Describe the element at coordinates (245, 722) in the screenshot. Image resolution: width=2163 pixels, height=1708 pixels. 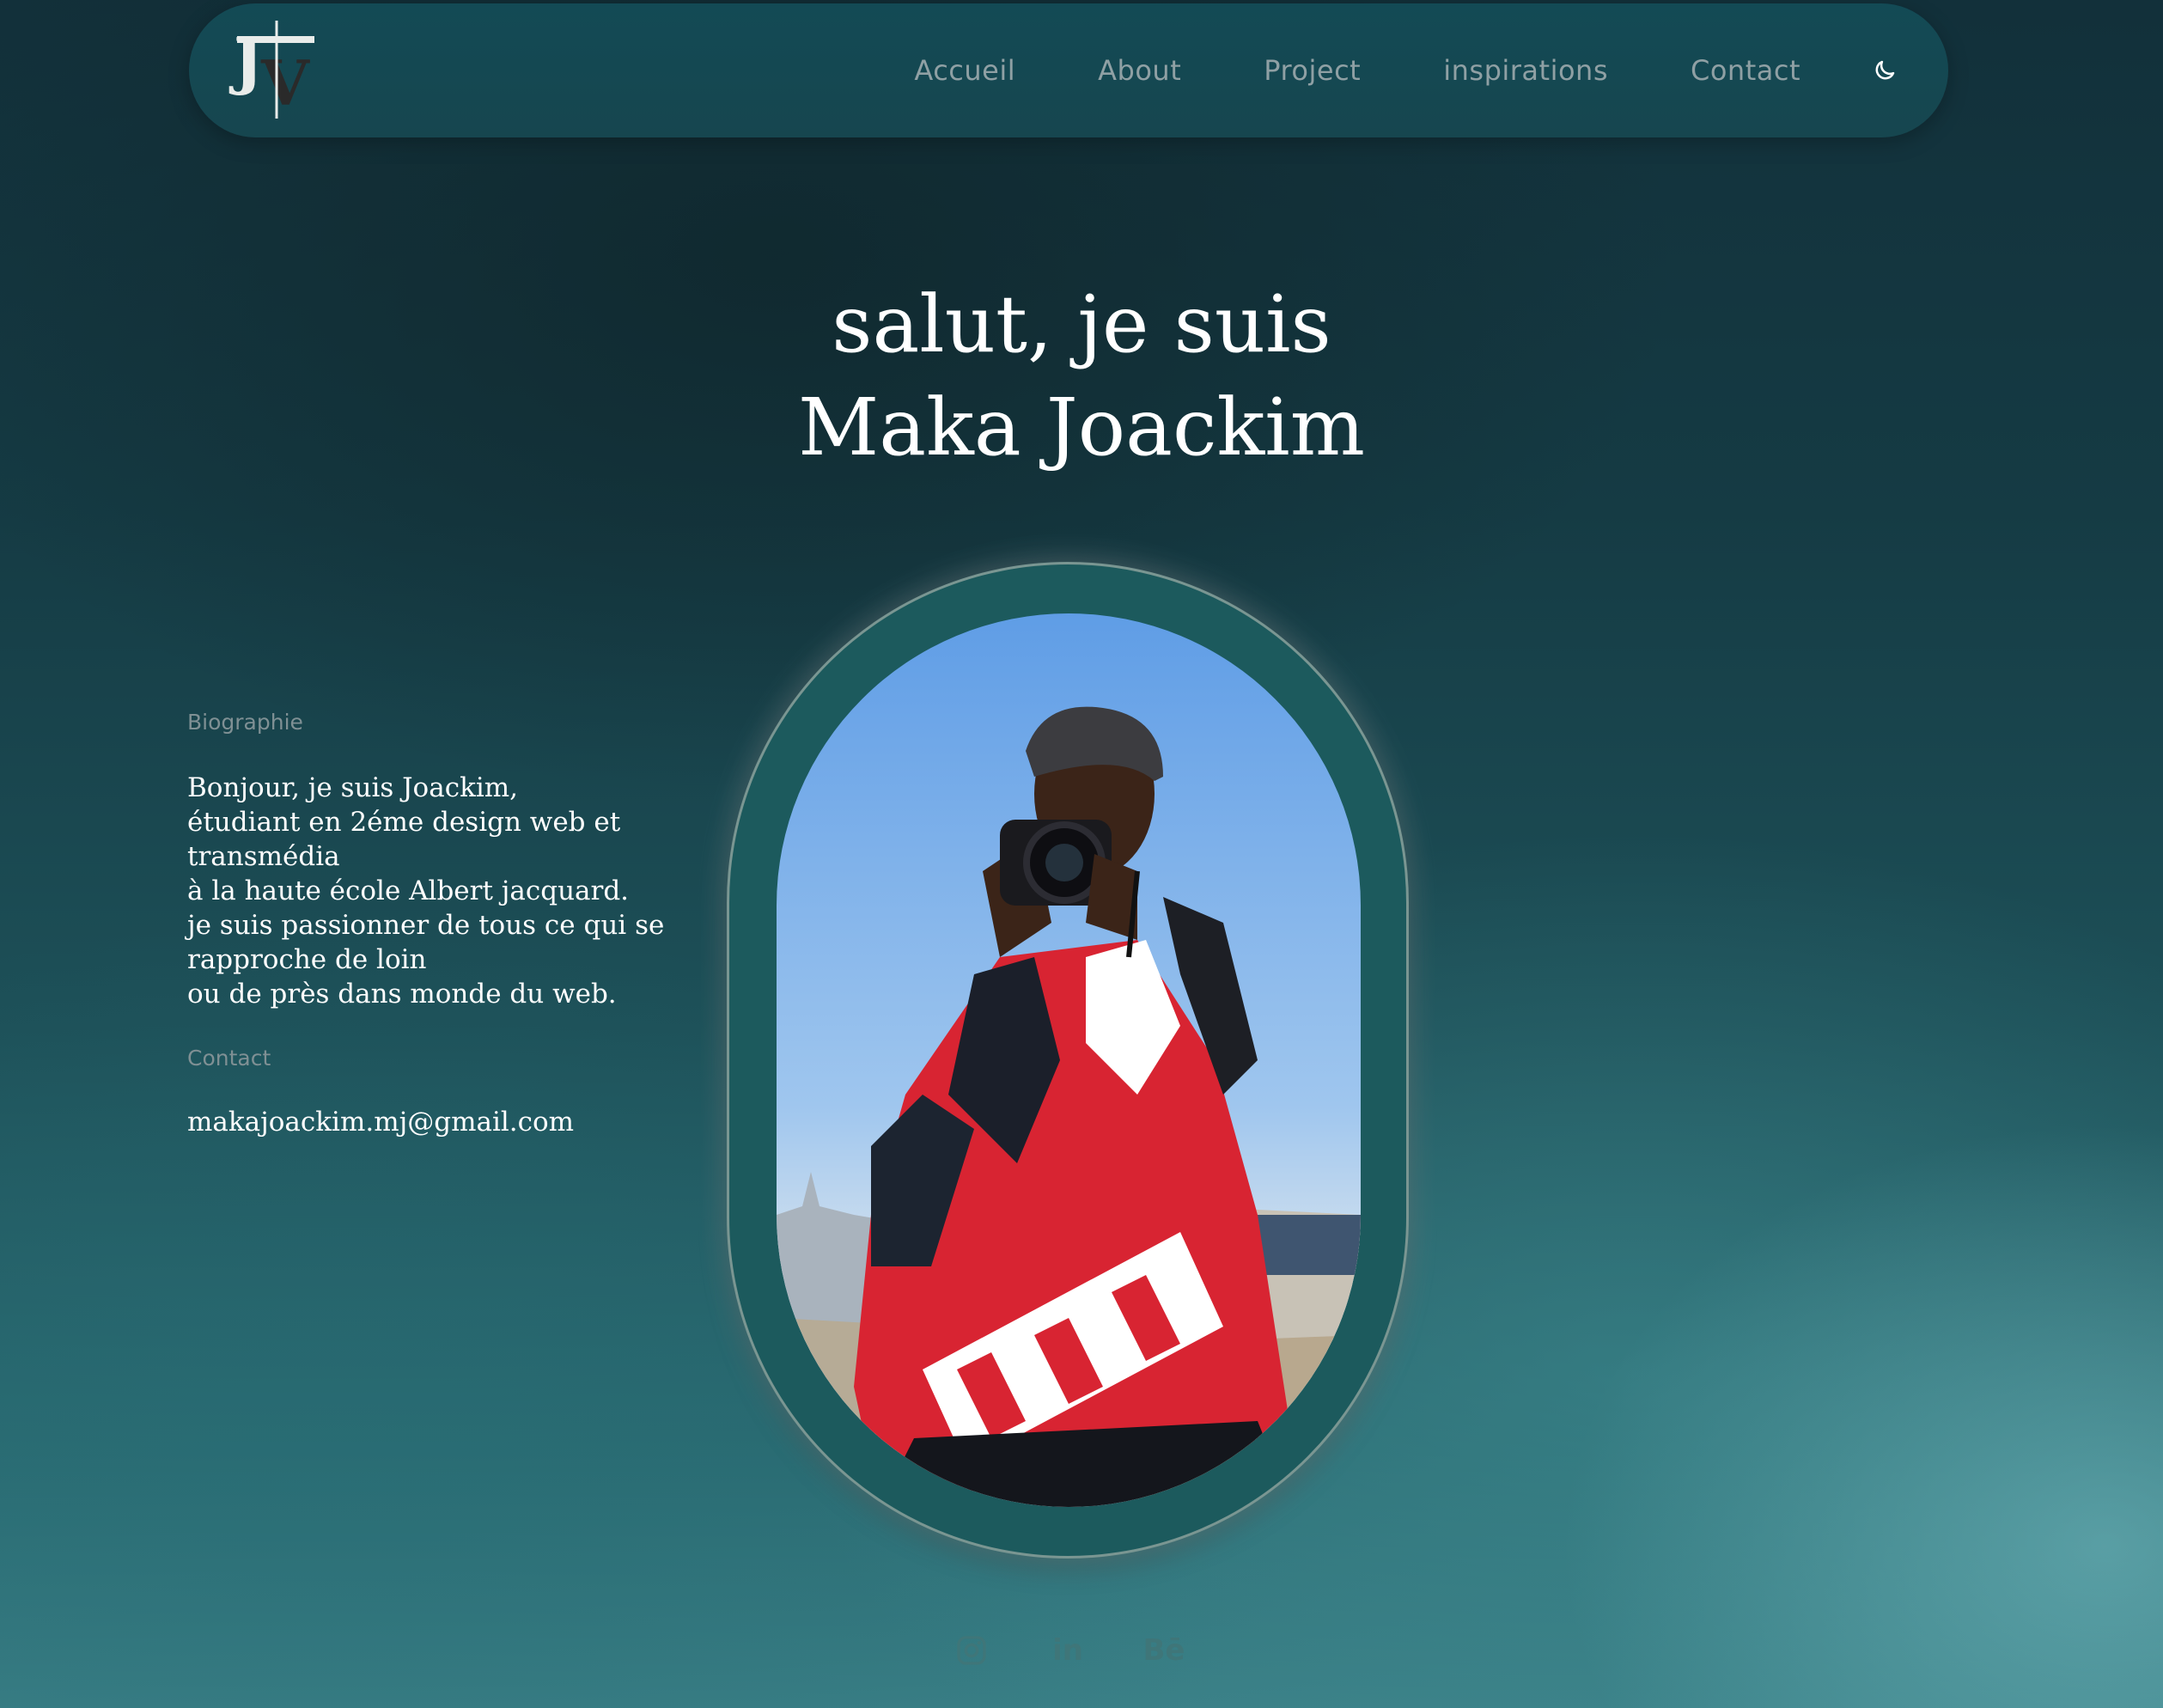
I see `bio-label: Biographie` at that location.